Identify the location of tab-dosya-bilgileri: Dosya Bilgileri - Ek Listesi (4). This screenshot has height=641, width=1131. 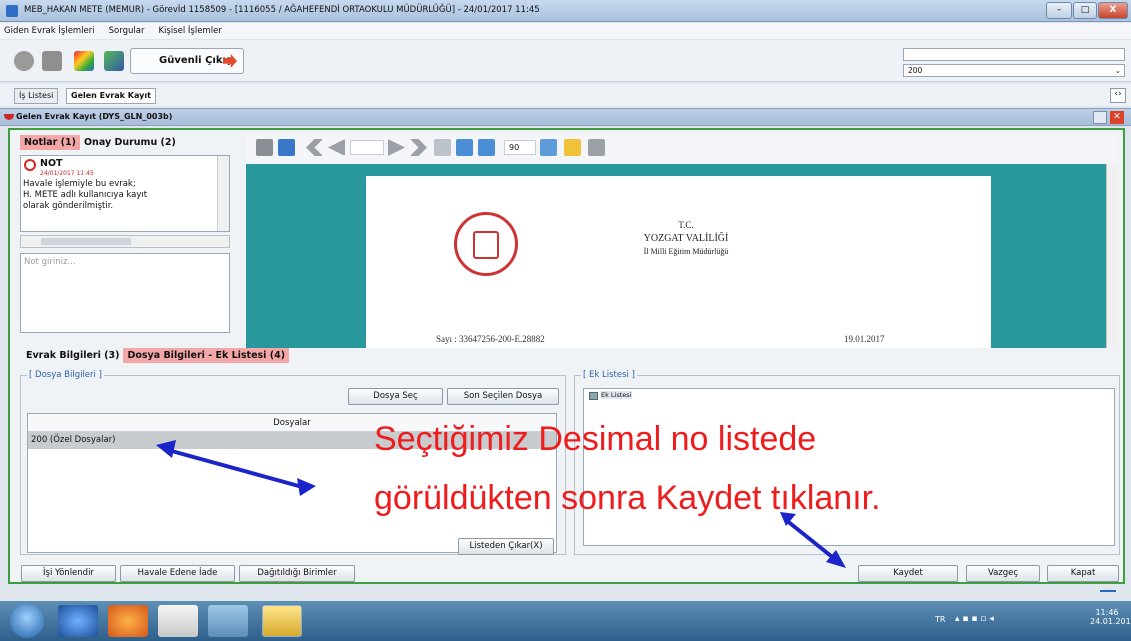
(206, 355).